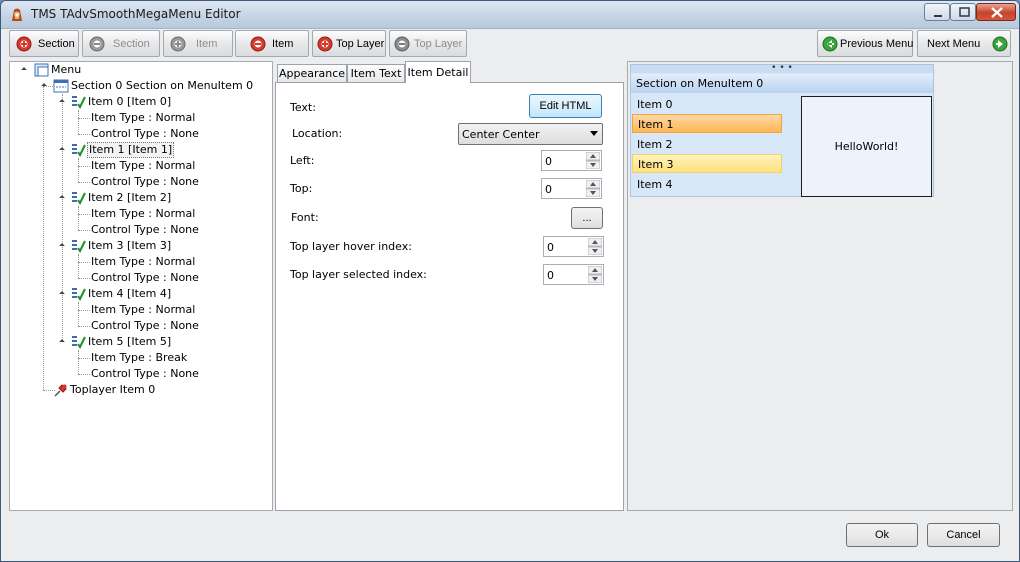 The image size is (1020, 562). I want to click on preview-section-header: Section on MenuItem 0, so click(782, 83).